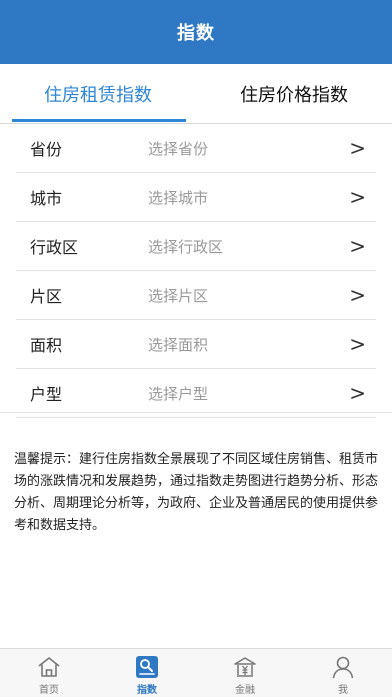 The image size is (392, 697). What do you see at coordinates (186, 246) in the screenshot?
I see `district-placeholder: 选择行政区` at bounding box center [186, 246].